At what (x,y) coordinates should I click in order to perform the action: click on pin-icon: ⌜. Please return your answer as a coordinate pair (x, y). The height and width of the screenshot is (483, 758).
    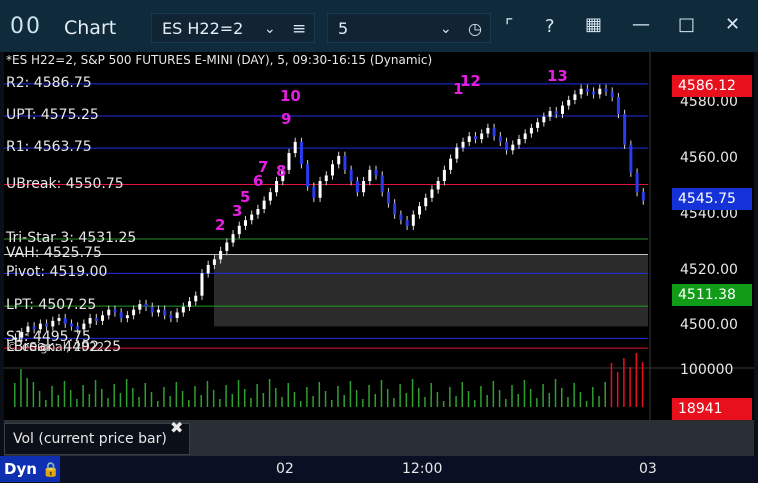
    Looking at the image, I should click on (509, 26).